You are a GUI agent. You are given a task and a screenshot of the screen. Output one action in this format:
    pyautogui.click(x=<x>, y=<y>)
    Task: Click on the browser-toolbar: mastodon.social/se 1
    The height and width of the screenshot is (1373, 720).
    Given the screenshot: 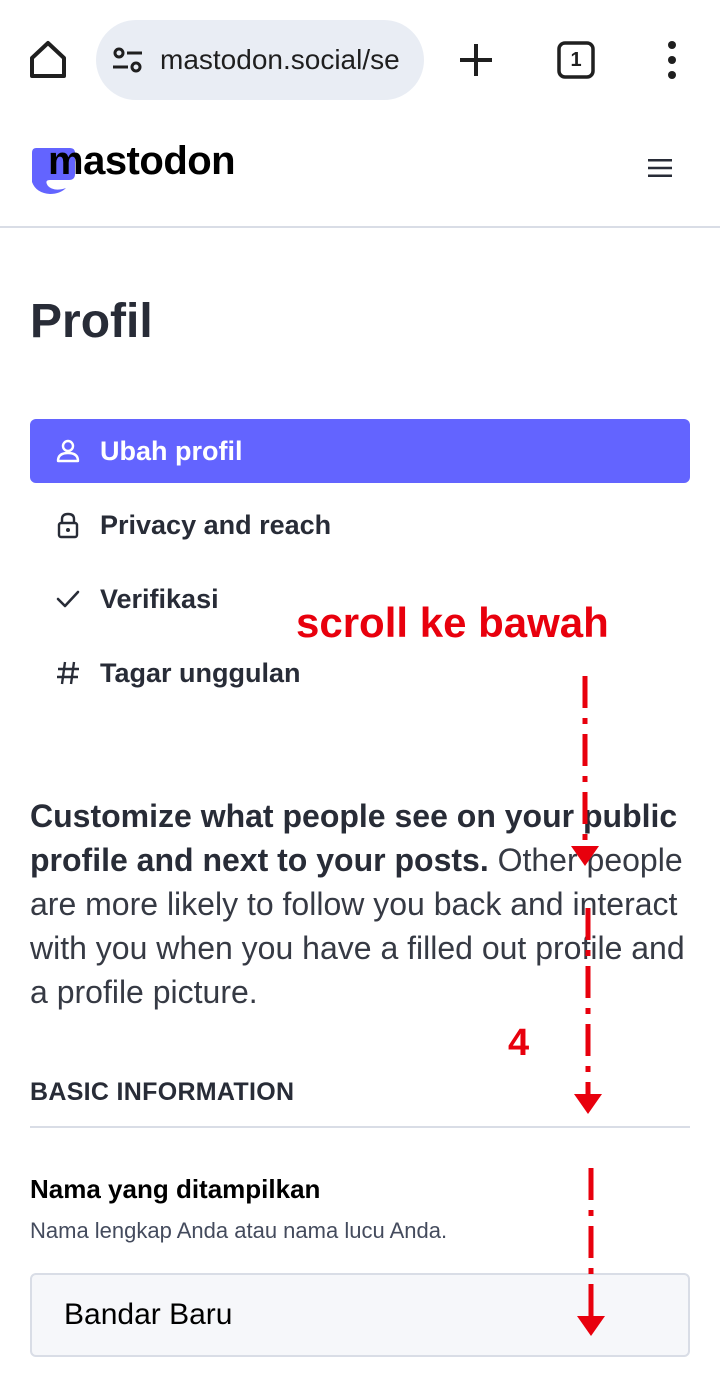 What is the action you would take?
    pyautogui.click(x=360, y=60)
    